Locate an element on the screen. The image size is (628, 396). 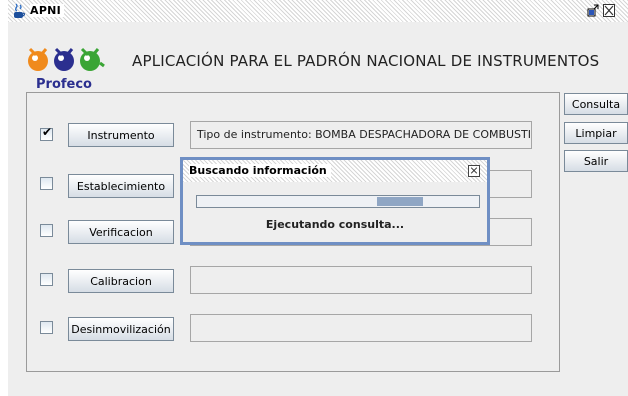
instrumento-checkbox: ✔ is located at coordinates (46, 133).